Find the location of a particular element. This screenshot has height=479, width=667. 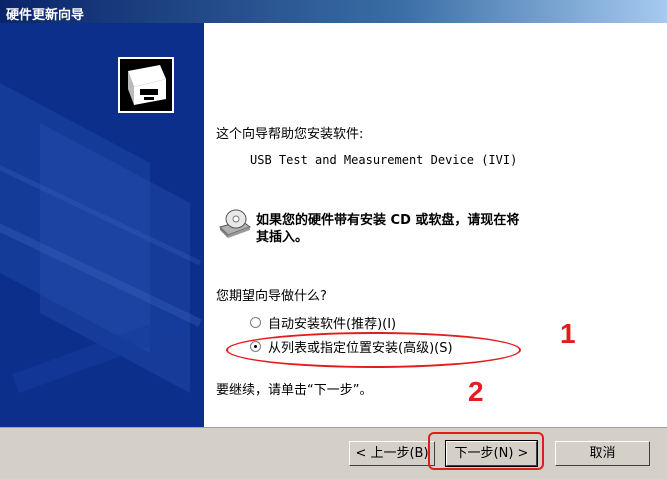

question-text: 您期望向导做什么? is located at coordinates (271, 296).